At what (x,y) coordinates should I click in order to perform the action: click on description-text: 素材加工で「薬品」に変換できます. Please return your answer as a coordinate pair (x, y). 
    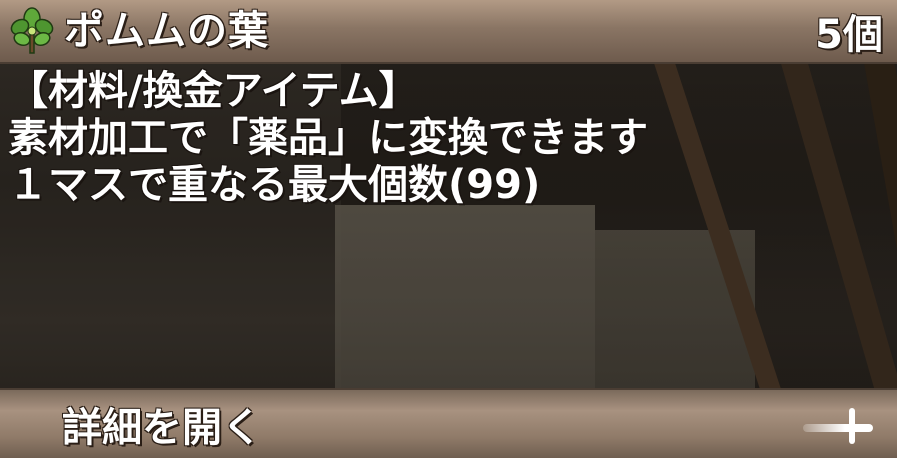
    Looking at the image, I should click on (328, 138).